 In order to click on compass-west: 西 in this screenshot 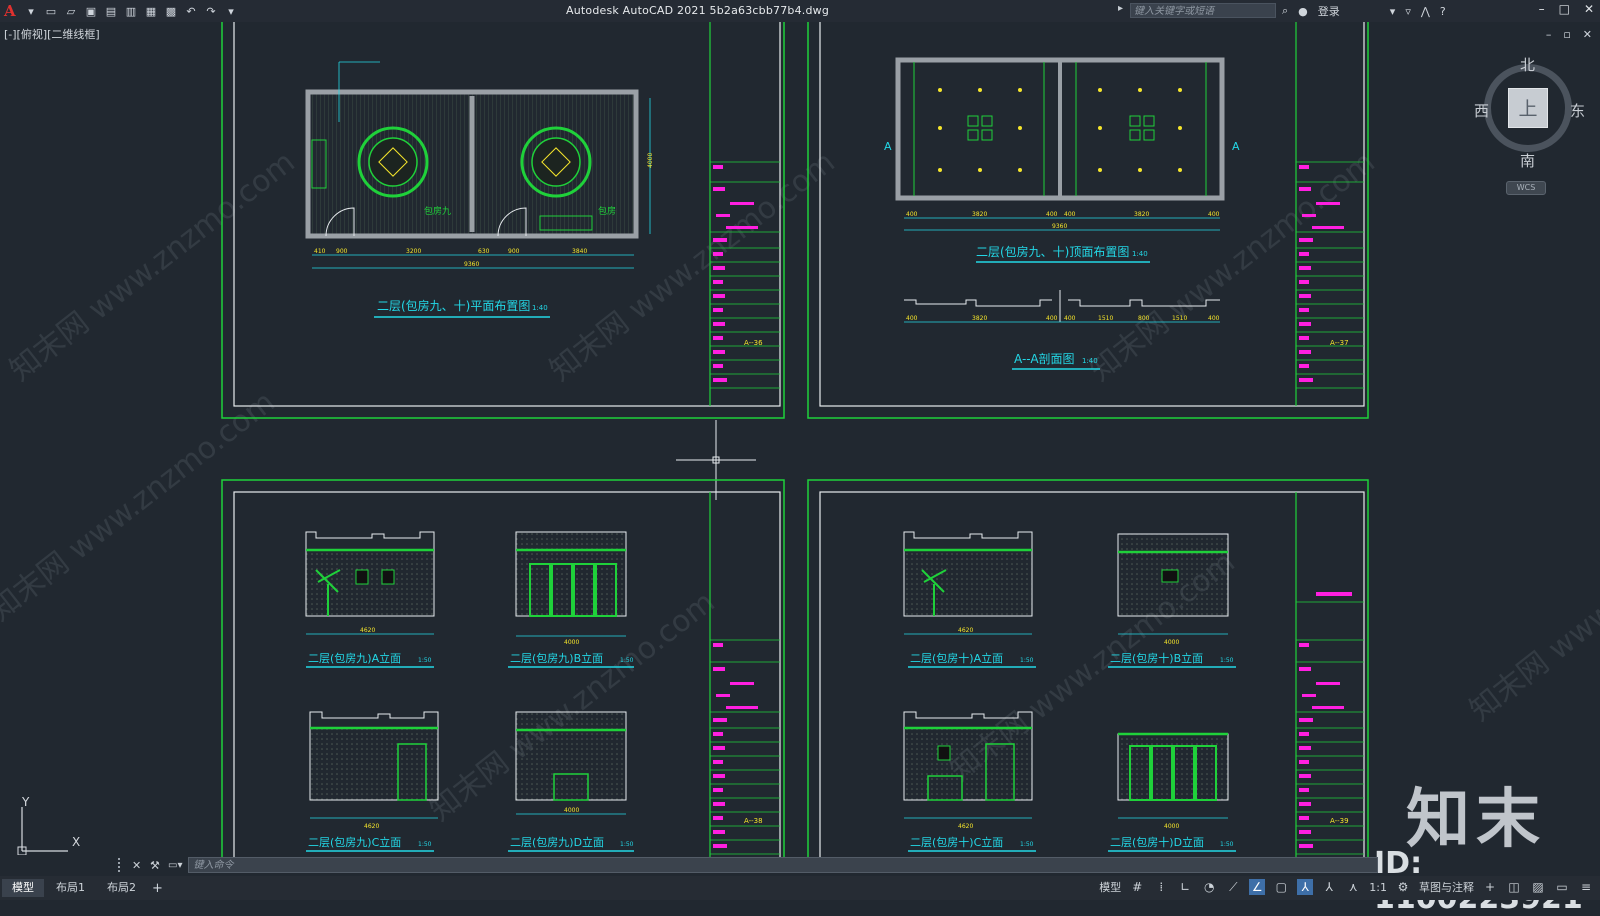, I will do `click(1481, 110)`.